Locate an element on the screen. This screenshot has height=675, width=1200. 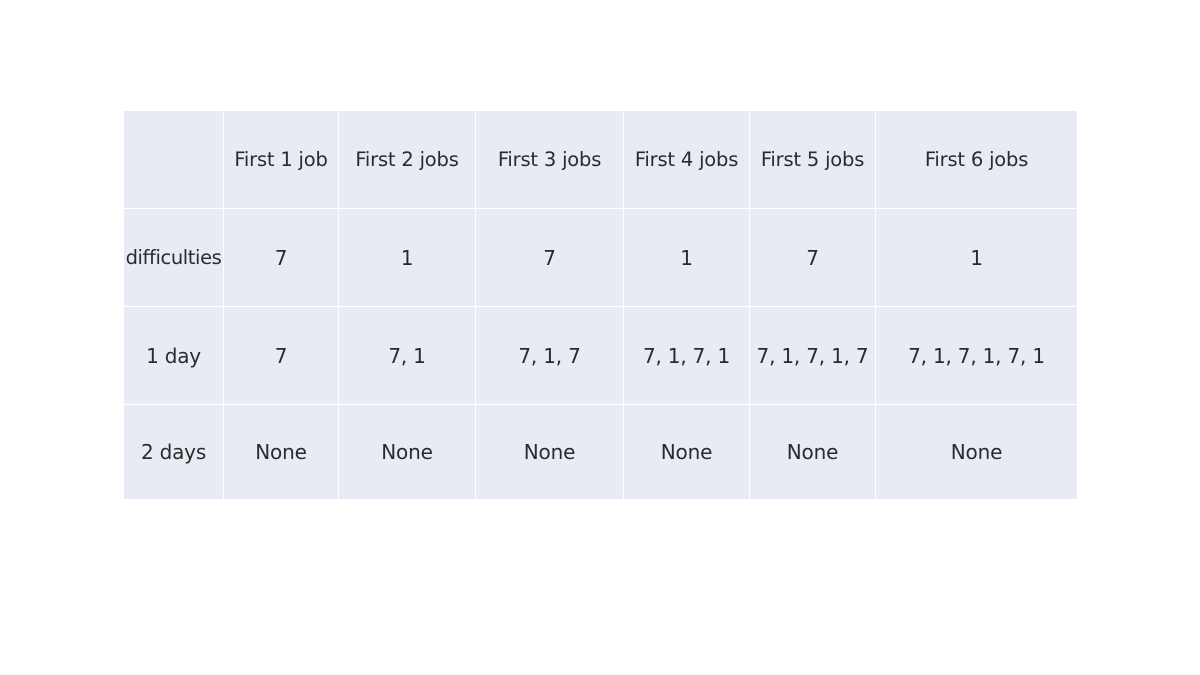
row-label-2-days: 2 days is located at coordinates (173, 452).